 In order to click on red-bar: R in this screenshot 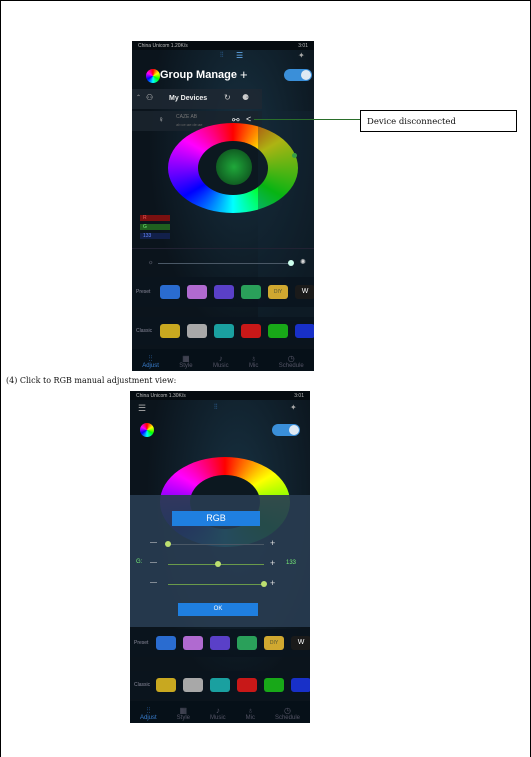, I will do `click(155, 218)`.